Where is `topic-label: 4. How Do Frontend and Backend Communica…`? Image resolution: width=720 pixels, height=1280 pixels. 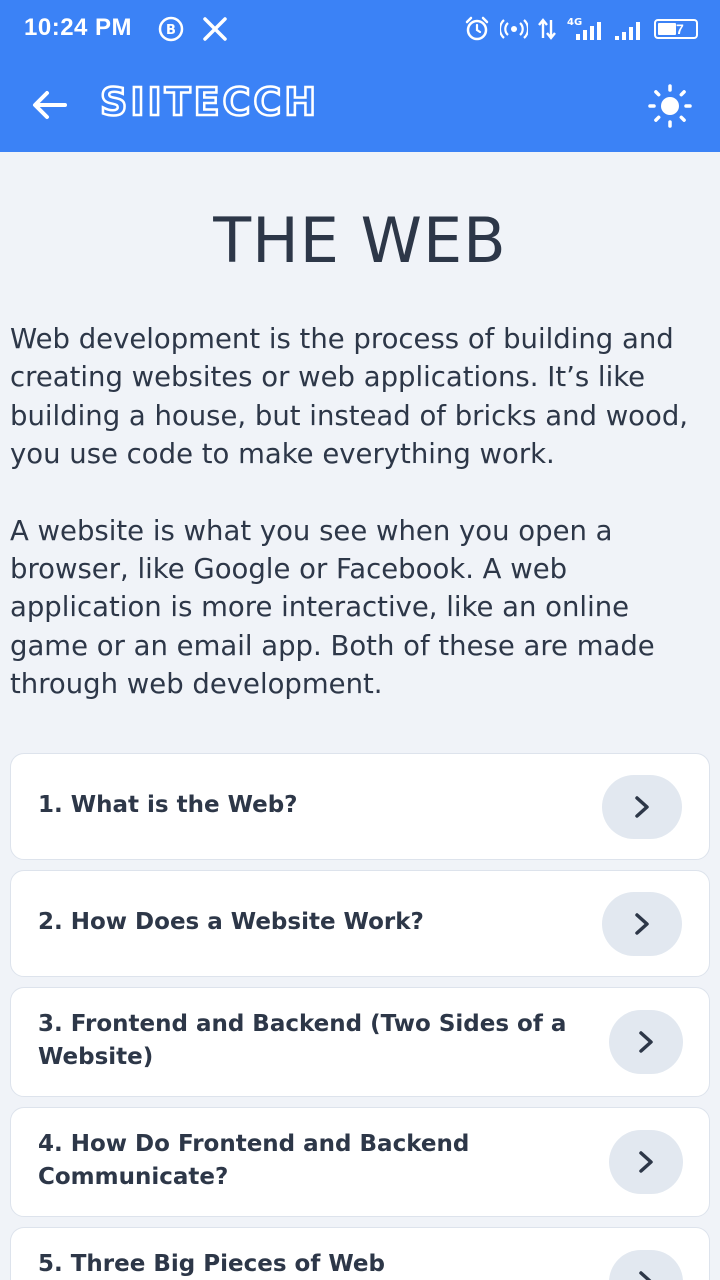
topic-label: 4. How Do Frontend and Backend Communica… is located at coordinates (254, 1160).